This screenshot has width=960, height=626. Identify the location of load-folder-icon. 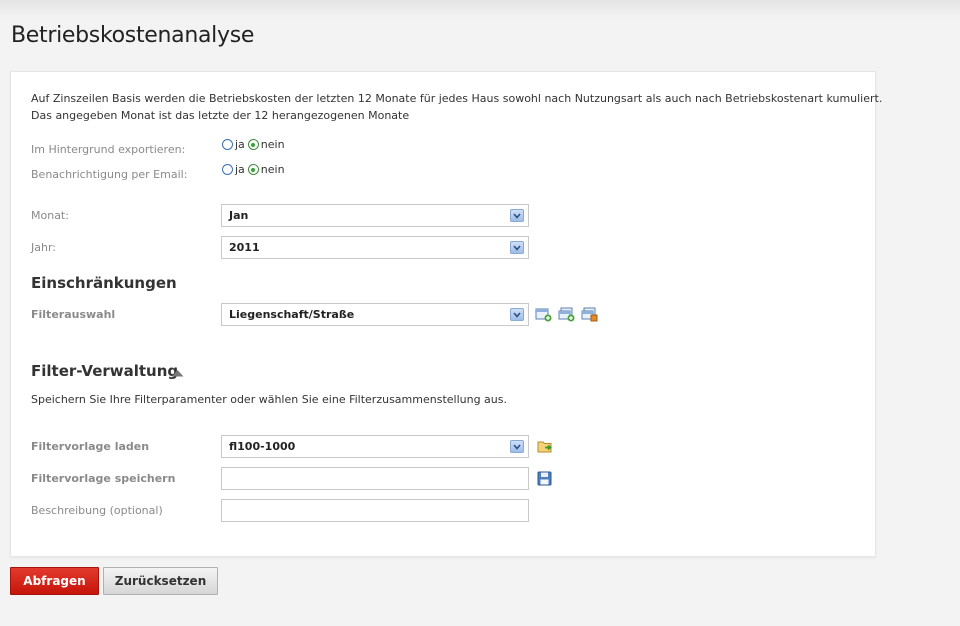
(545, 446).